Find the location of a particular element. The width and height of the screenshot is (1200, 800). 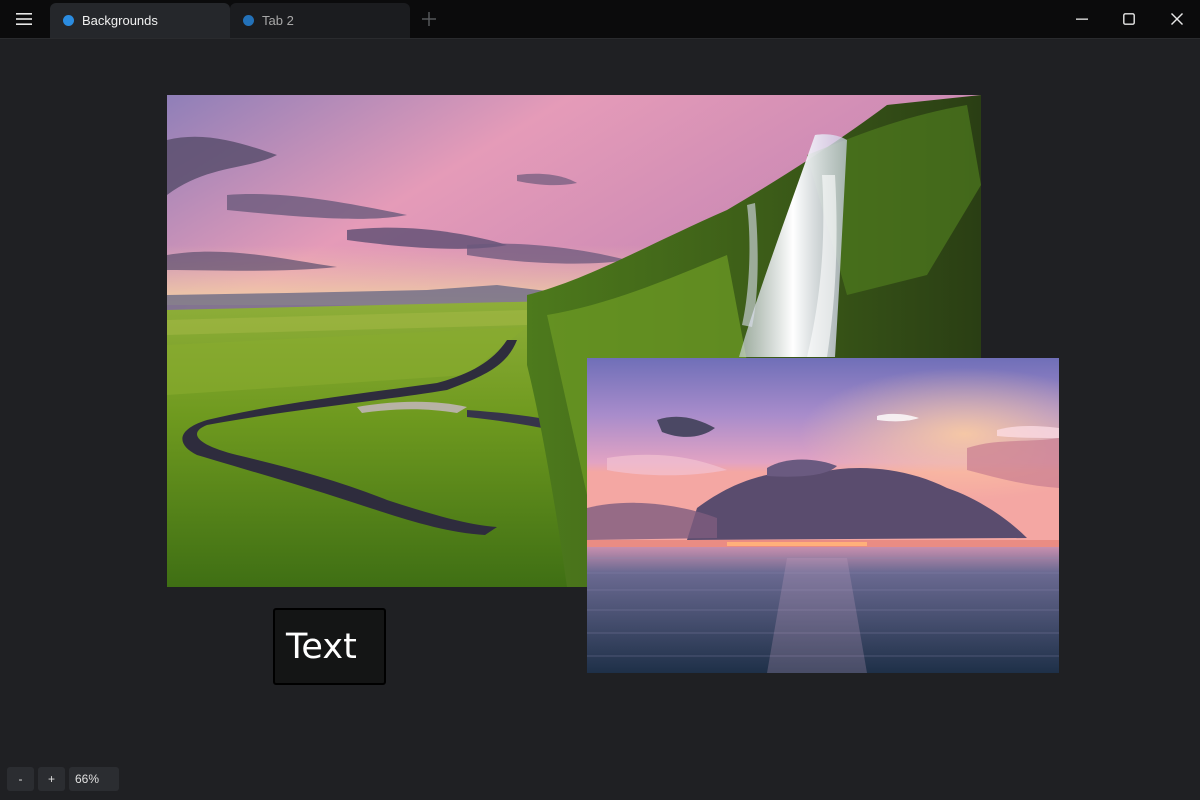

tab-label: Tab 2 is located at coordinates (278, 20).